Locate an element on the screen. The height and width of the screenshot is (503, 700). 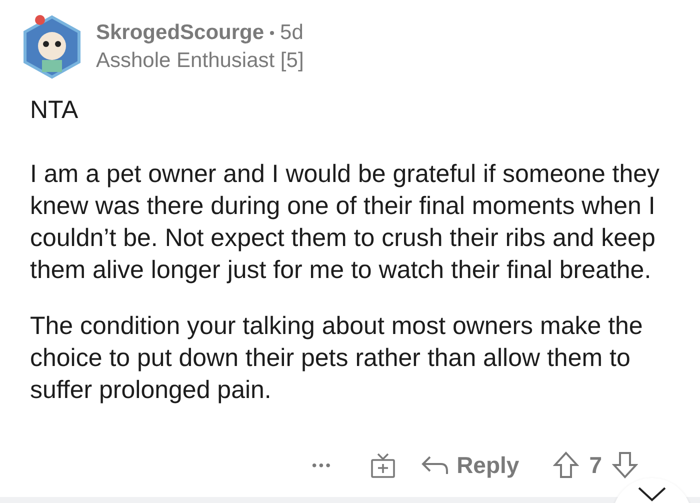
comment-age: 5d is located at coordinates (292, 33).